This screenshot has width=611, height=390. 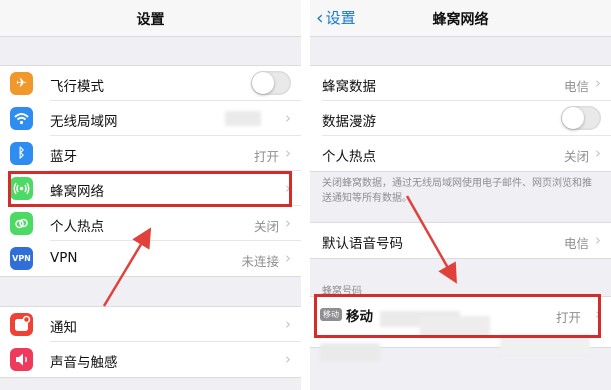 What do you see at coordinates (84, 122) in the screenshot?
I see `row-label: 无线局域网` at bounding box center [84, 122].